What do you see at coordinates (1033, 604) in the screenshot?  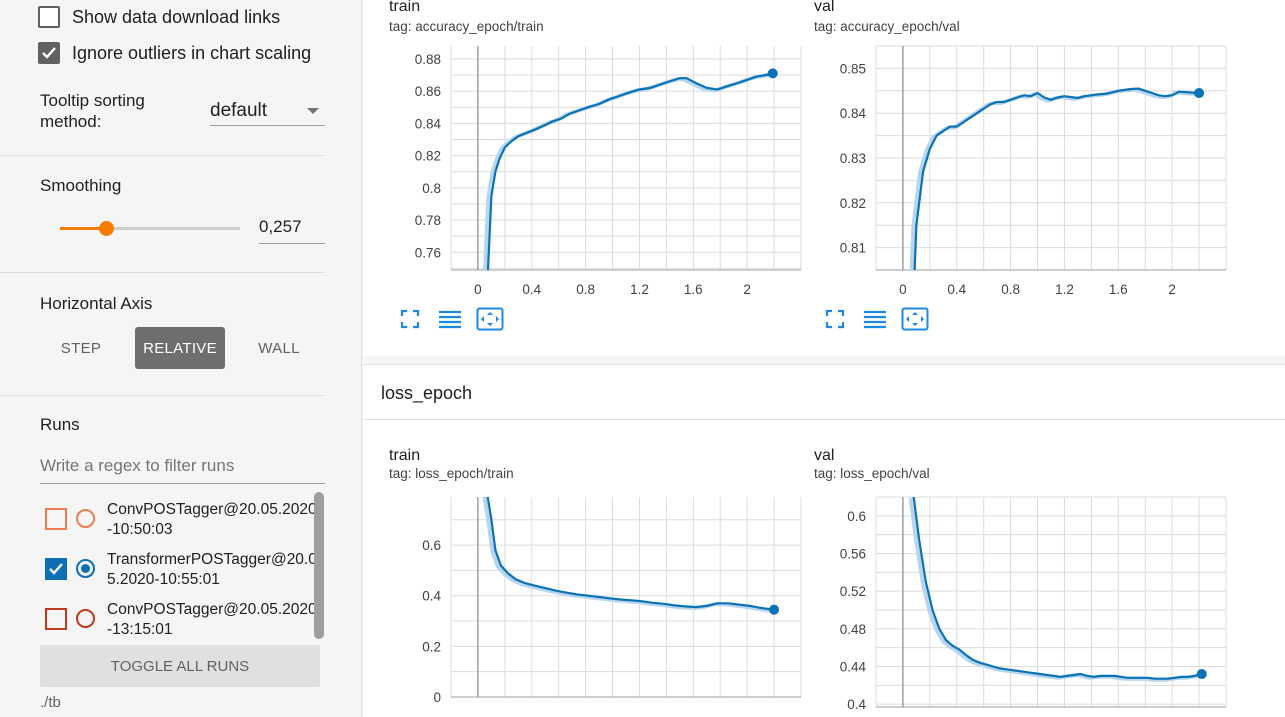 I see `line-chart: 0.4 0.44 0.48 0.52 0.56 0.6` at bounding box center [1033, 604].